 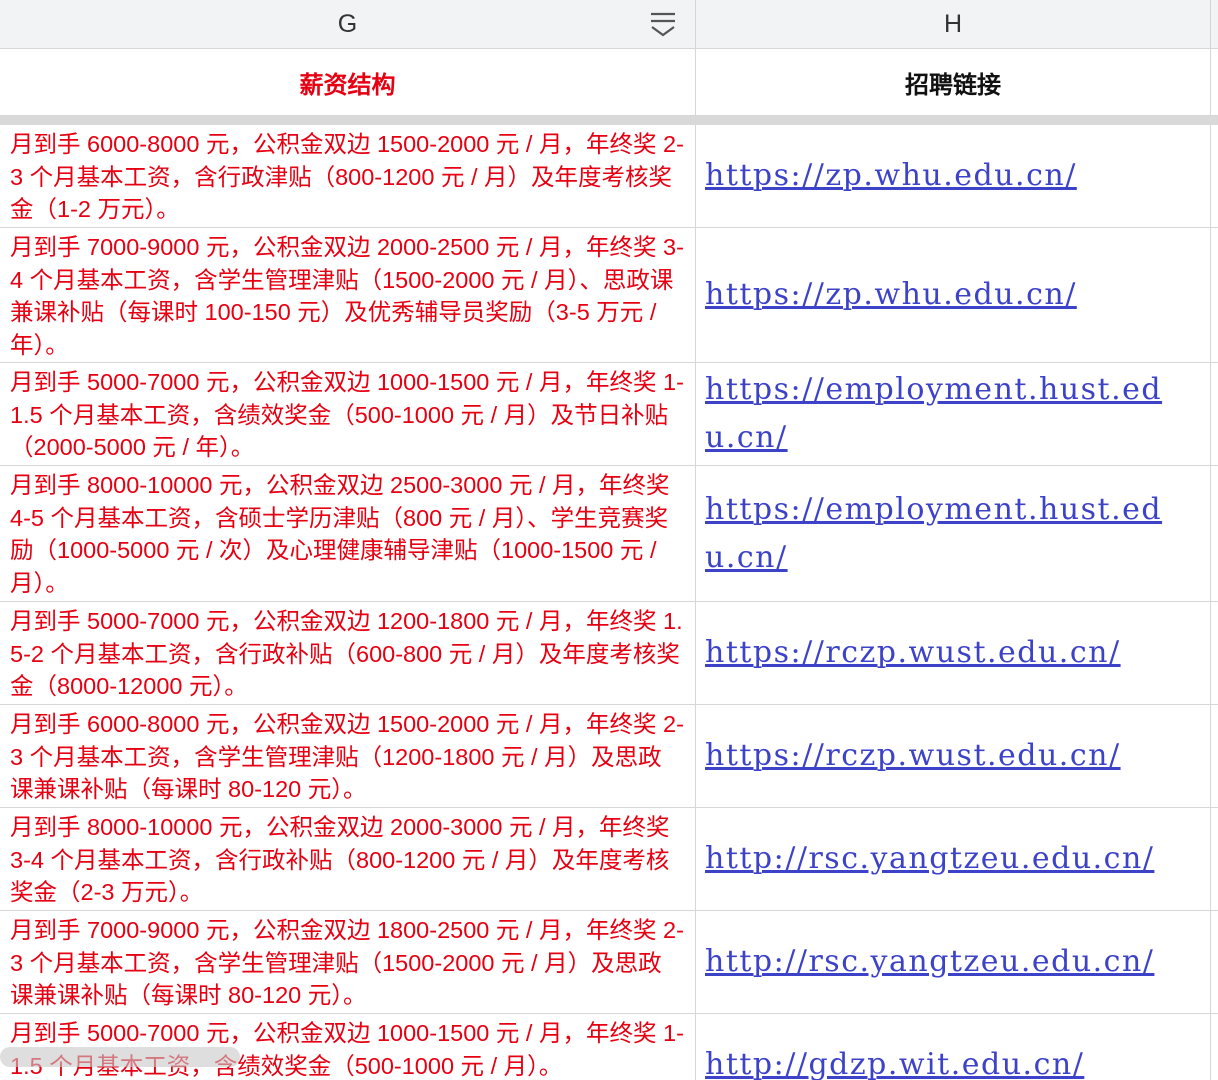 I want to click on recruit-link: http://gdzp.wit.edu.cn/, so click(x=894, y=1060).